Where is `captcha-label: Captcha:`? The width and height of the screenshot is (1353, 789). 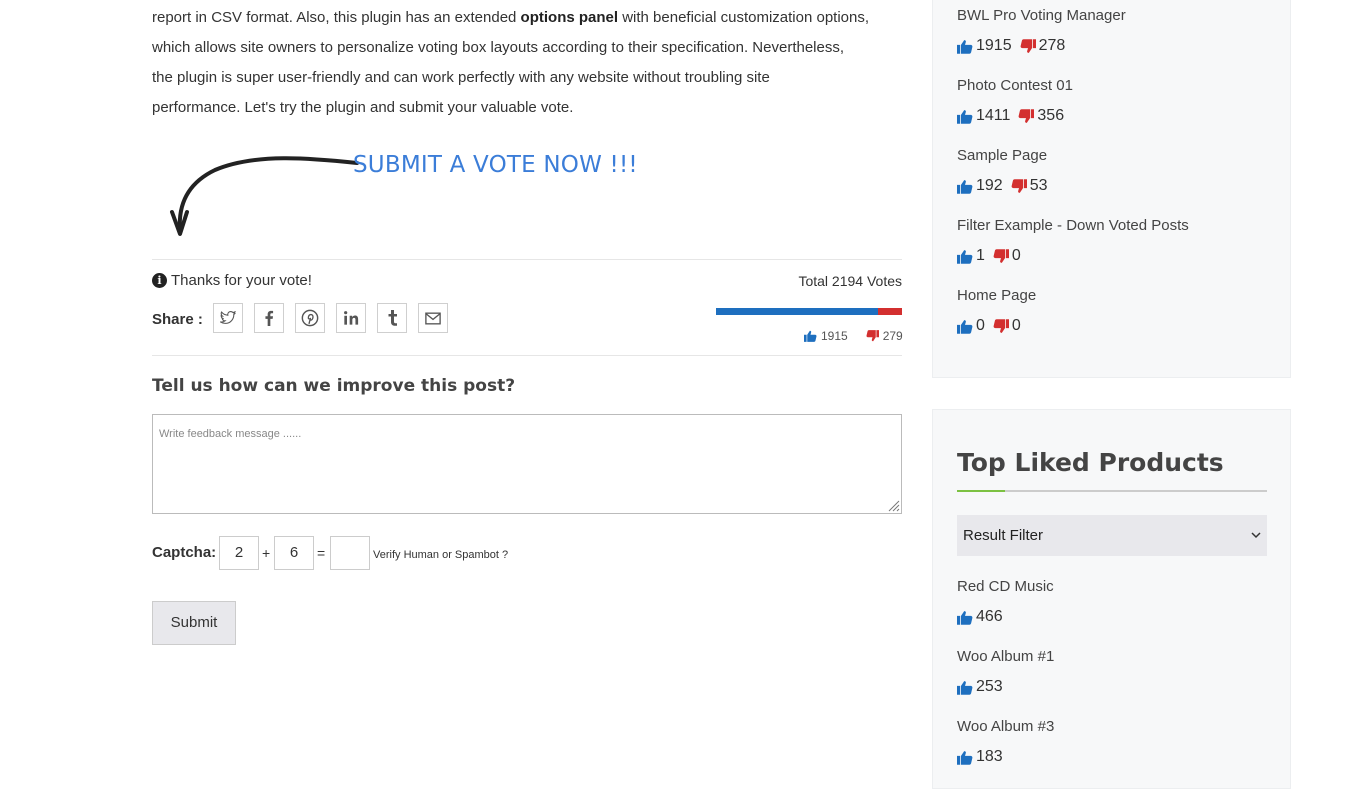
captcha-label: Captcha: is located at coordinates (184, 552).